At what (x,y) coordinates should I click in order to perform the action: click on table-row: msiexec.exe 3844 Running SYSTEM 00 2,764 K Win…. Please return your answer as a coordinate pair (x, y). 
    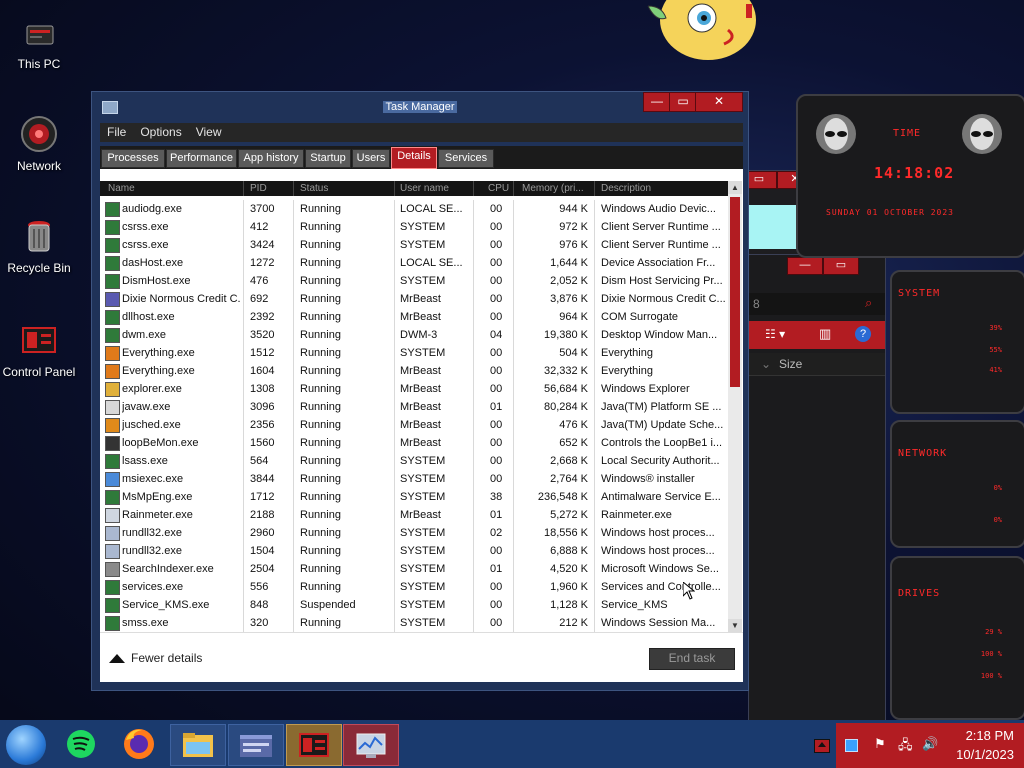
    Looking at the image, I should click on (414, 479).